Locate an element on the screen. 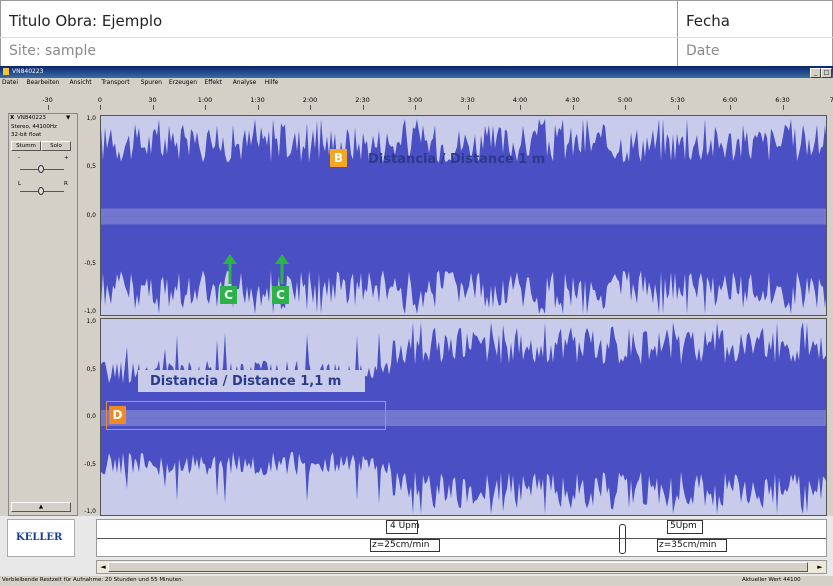 The width and height of the screenshot is (833, 586). mute-button: Stumm is located at coordinates (26, 146).